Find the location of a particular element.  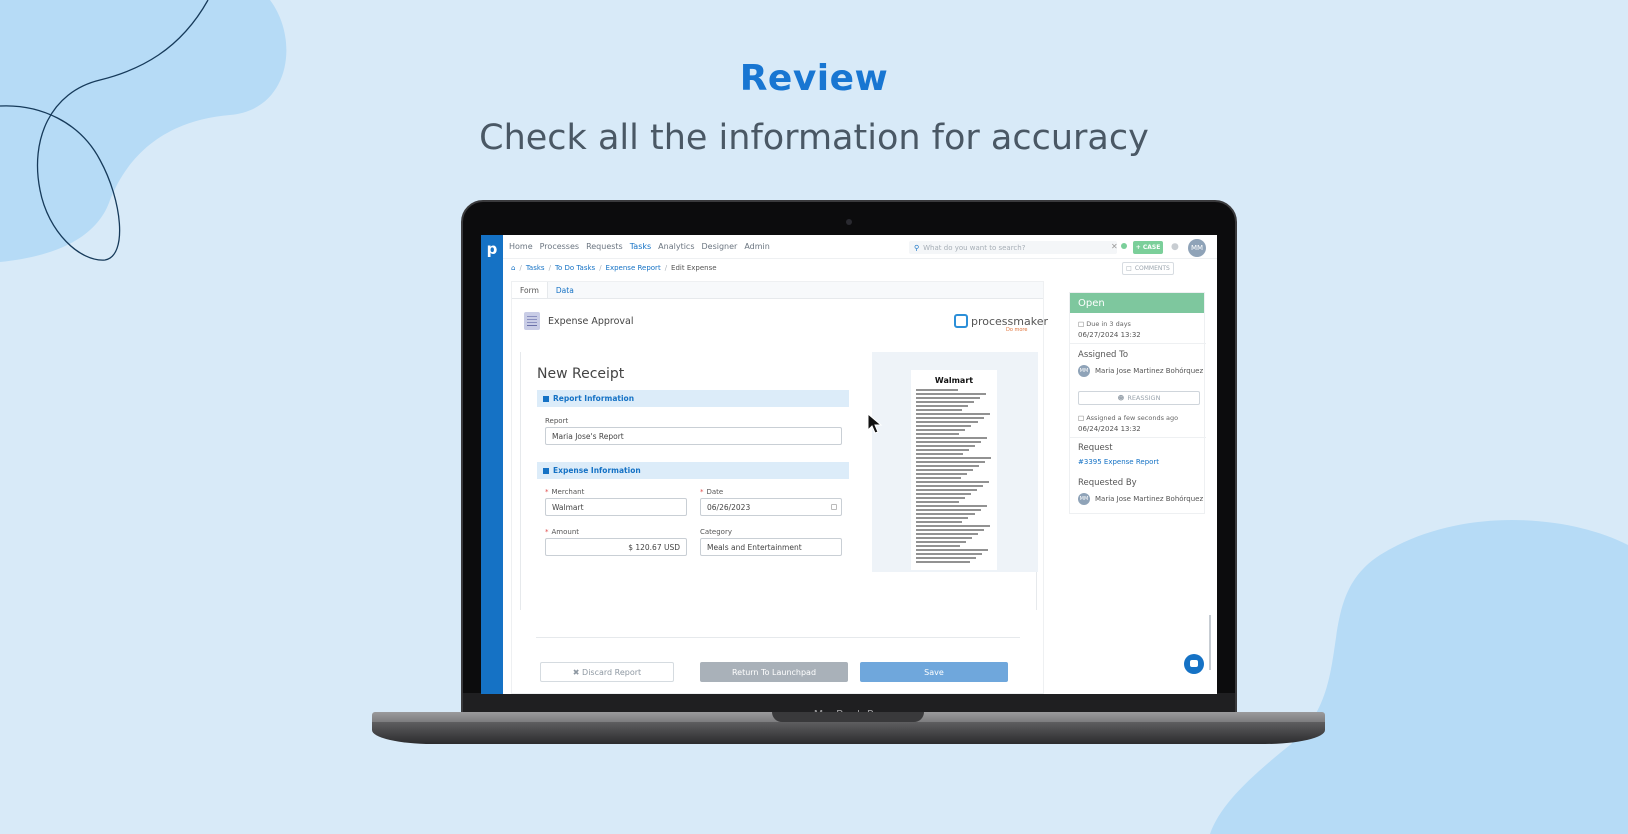

report-field: Maria Jose's Report is located at coordinates (693, 436).